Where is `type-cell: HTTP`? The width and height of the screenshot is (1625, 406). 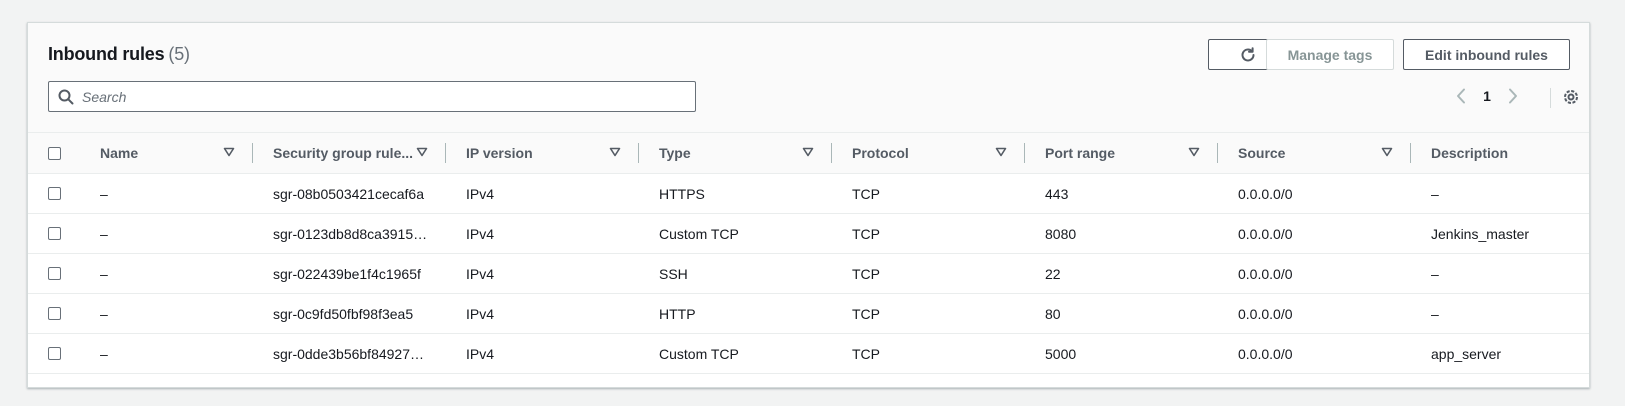 type-cell: HTTP is located at coordinates (677, 313).